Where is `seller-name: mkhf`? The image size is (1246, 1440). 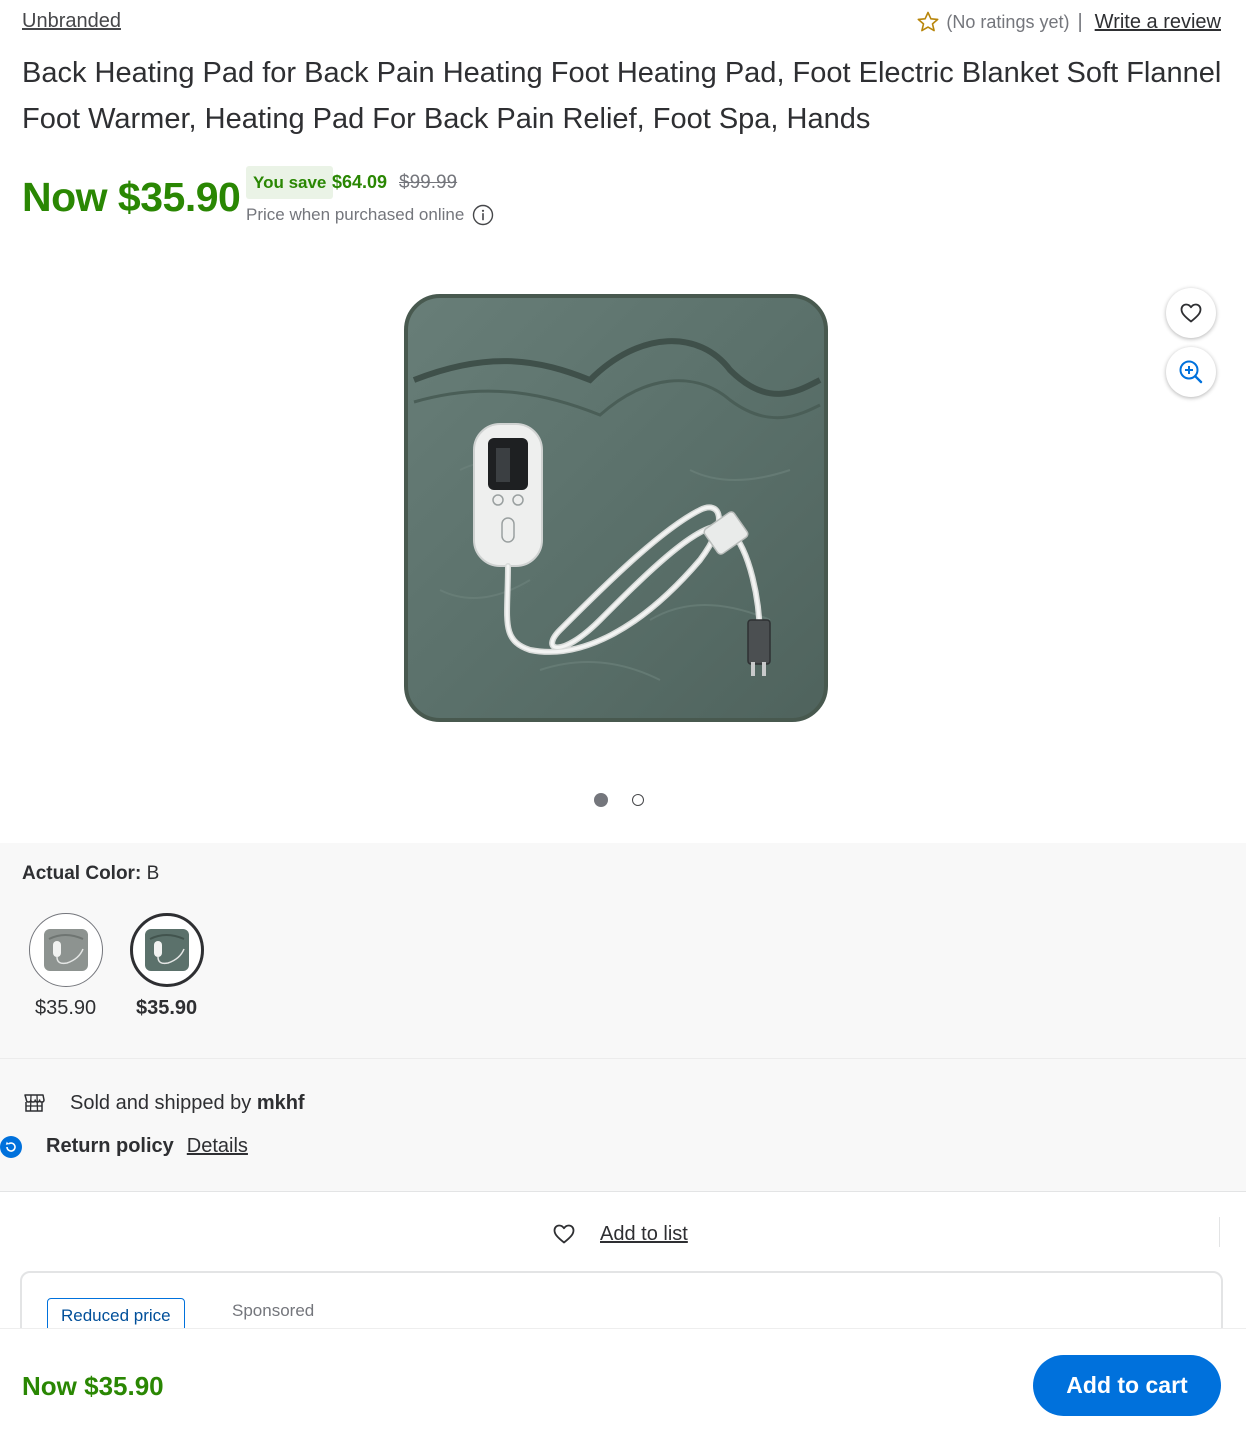 seller-name: mkhf is located at coordinates (281, 1103).